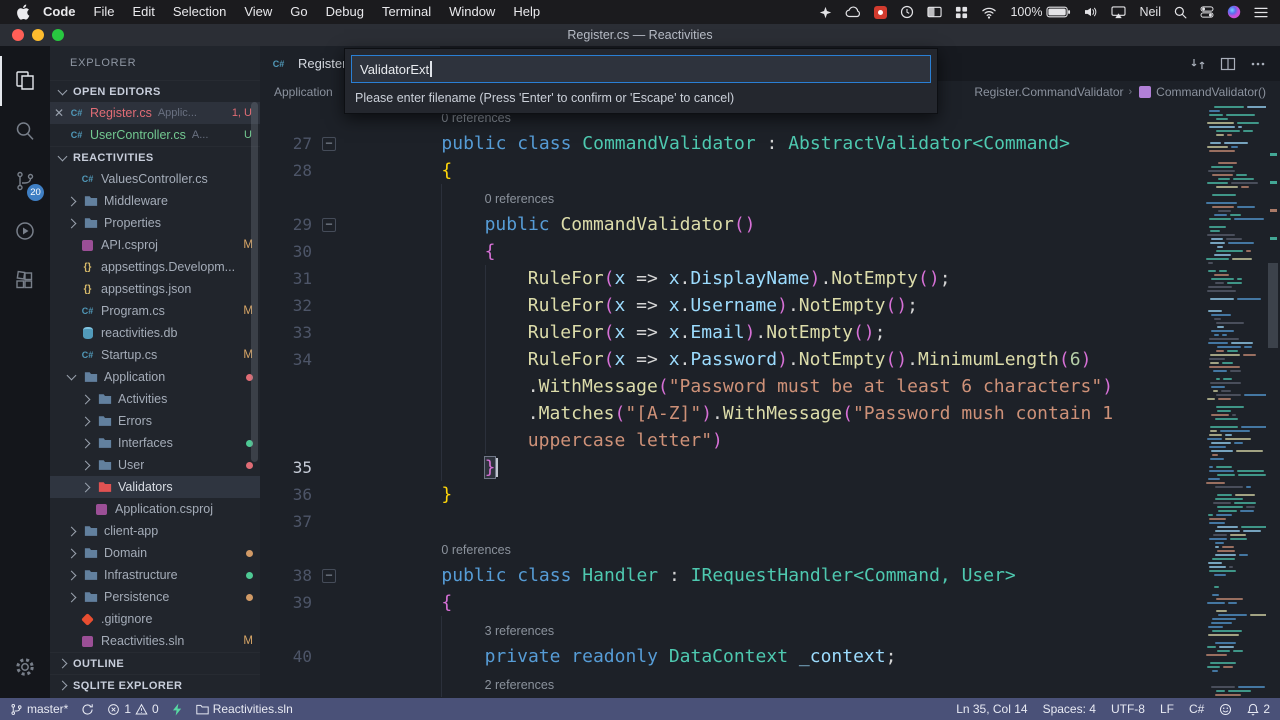  I want to click on sqlite-section-header: SQLITE EXPLORER, so click(155, 685).